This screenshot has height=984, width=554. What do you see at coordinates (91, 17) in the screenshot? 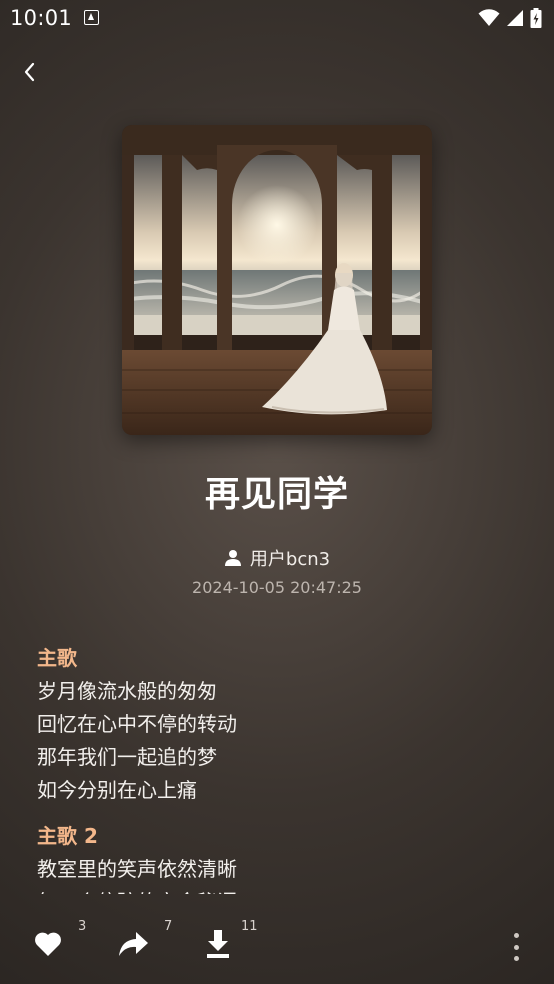
I see `notification-app-icon` at bounding box center [91, 17].